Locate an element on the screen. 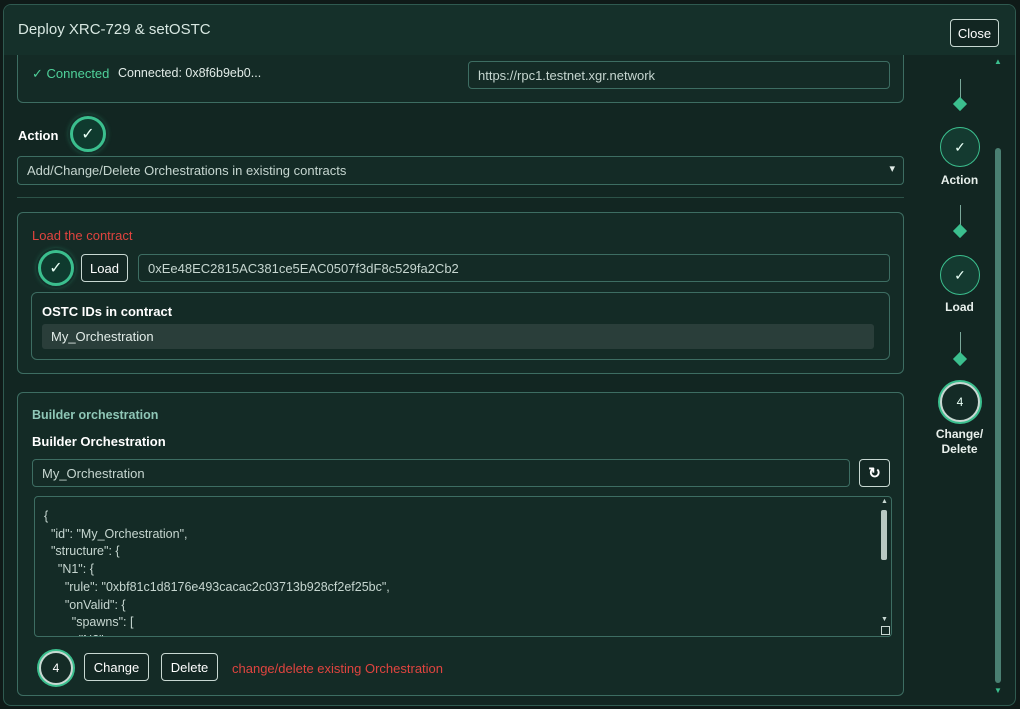  load-section-title: Load the contract is located at coordinates (82, 235).